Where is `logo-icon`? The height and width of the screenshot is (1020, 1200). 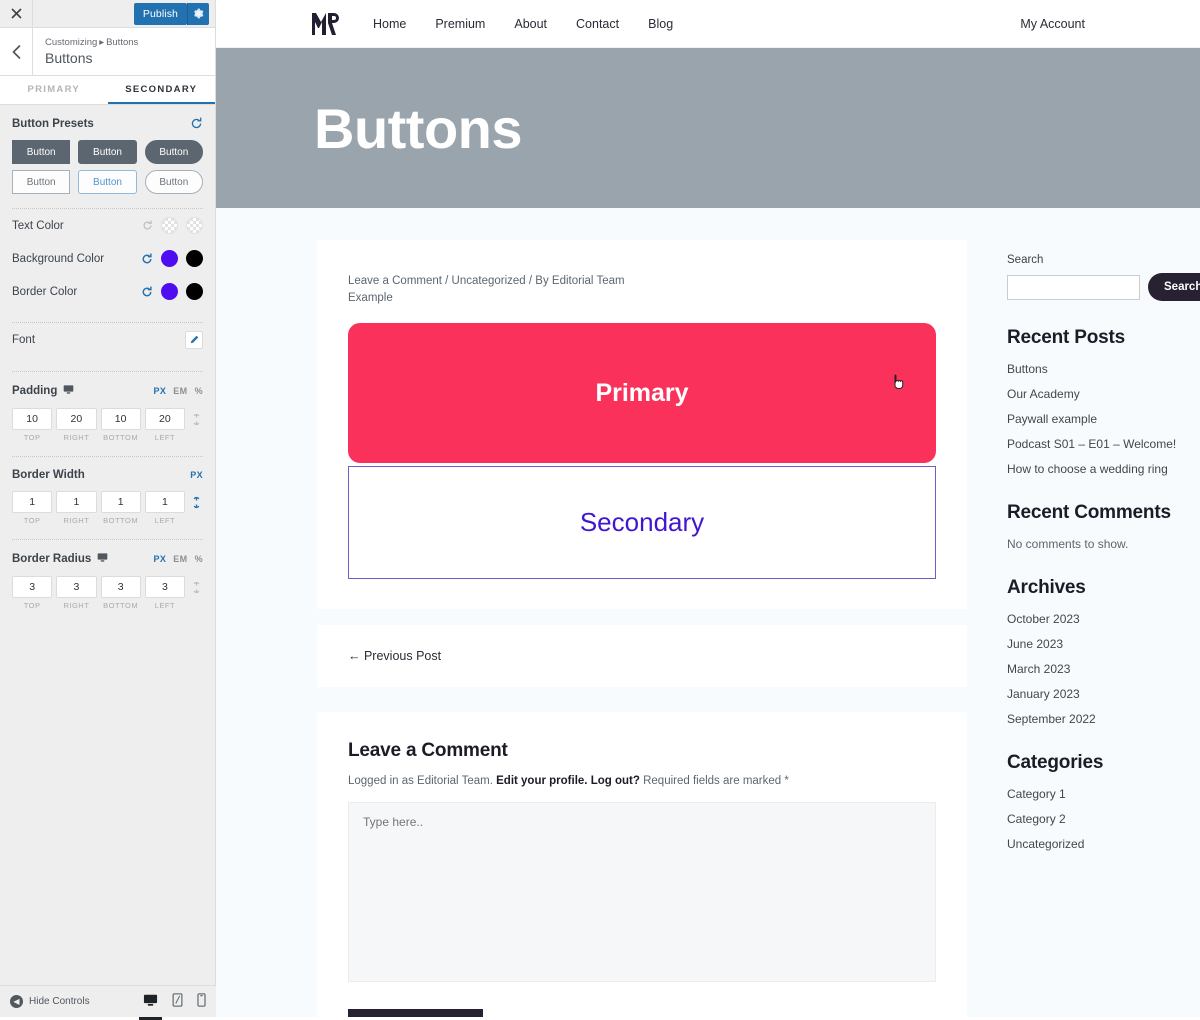
logo-icon is located at coordinates (325, 24).